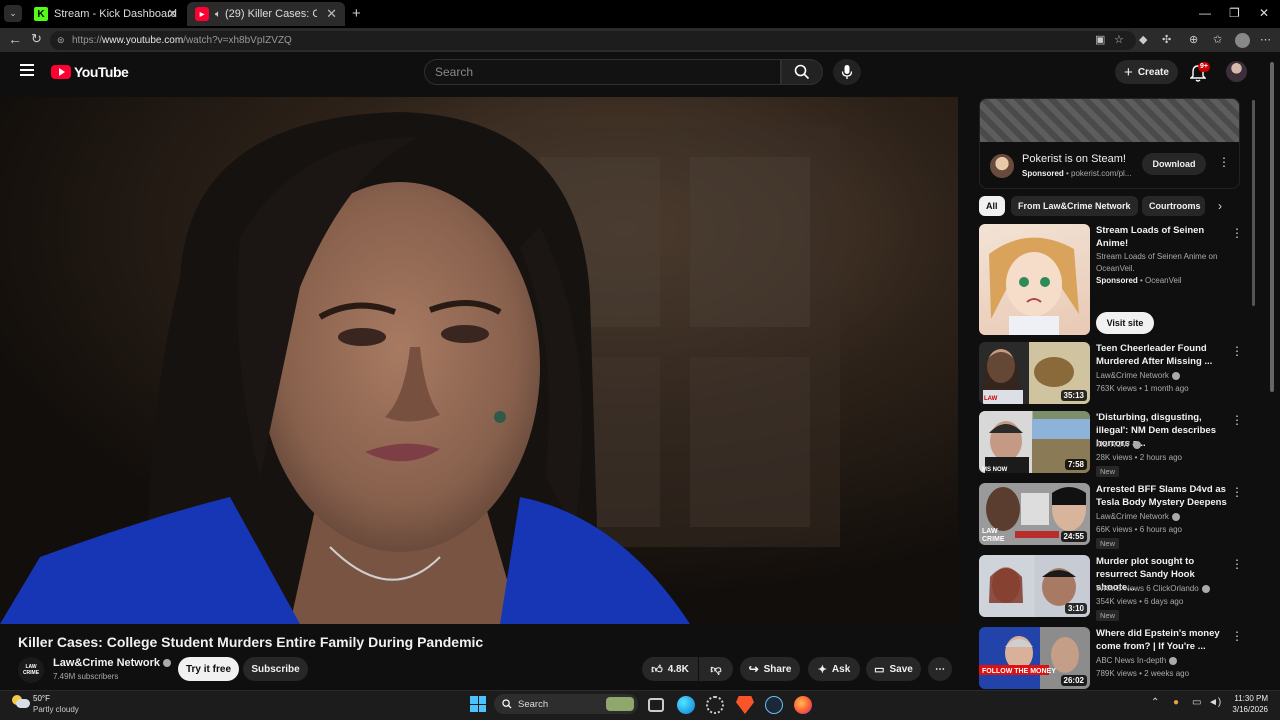 This screenshot has width=1280, height=720. What do you see at coordinates (1139, 457) in the screenshot?
I see `rec-meta: 28K views • 2 hours ago` at bounding box center [1139, 457].